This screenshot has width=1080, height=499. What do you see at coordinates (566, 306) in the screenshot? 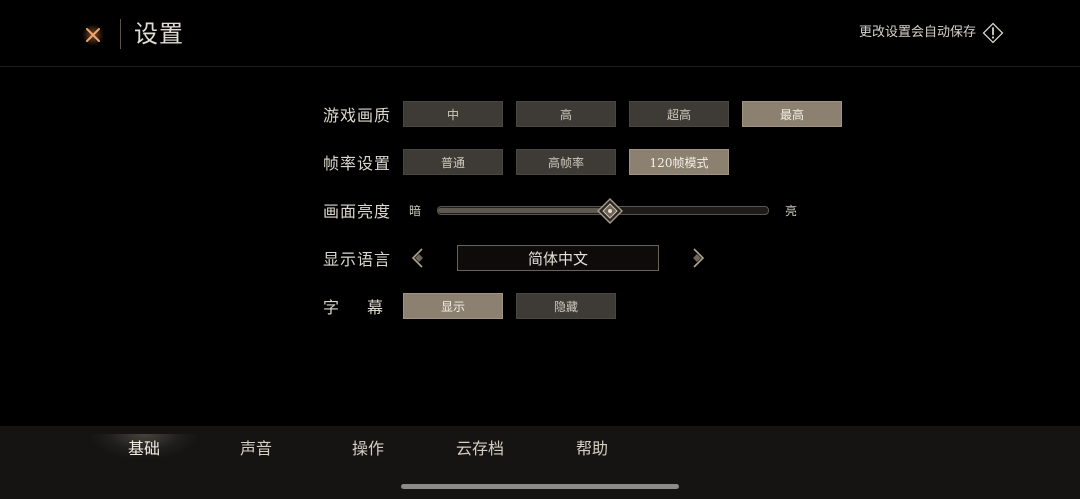
I see `subtitles-option-hide: 隐藏` at bounding box center [566, 306].